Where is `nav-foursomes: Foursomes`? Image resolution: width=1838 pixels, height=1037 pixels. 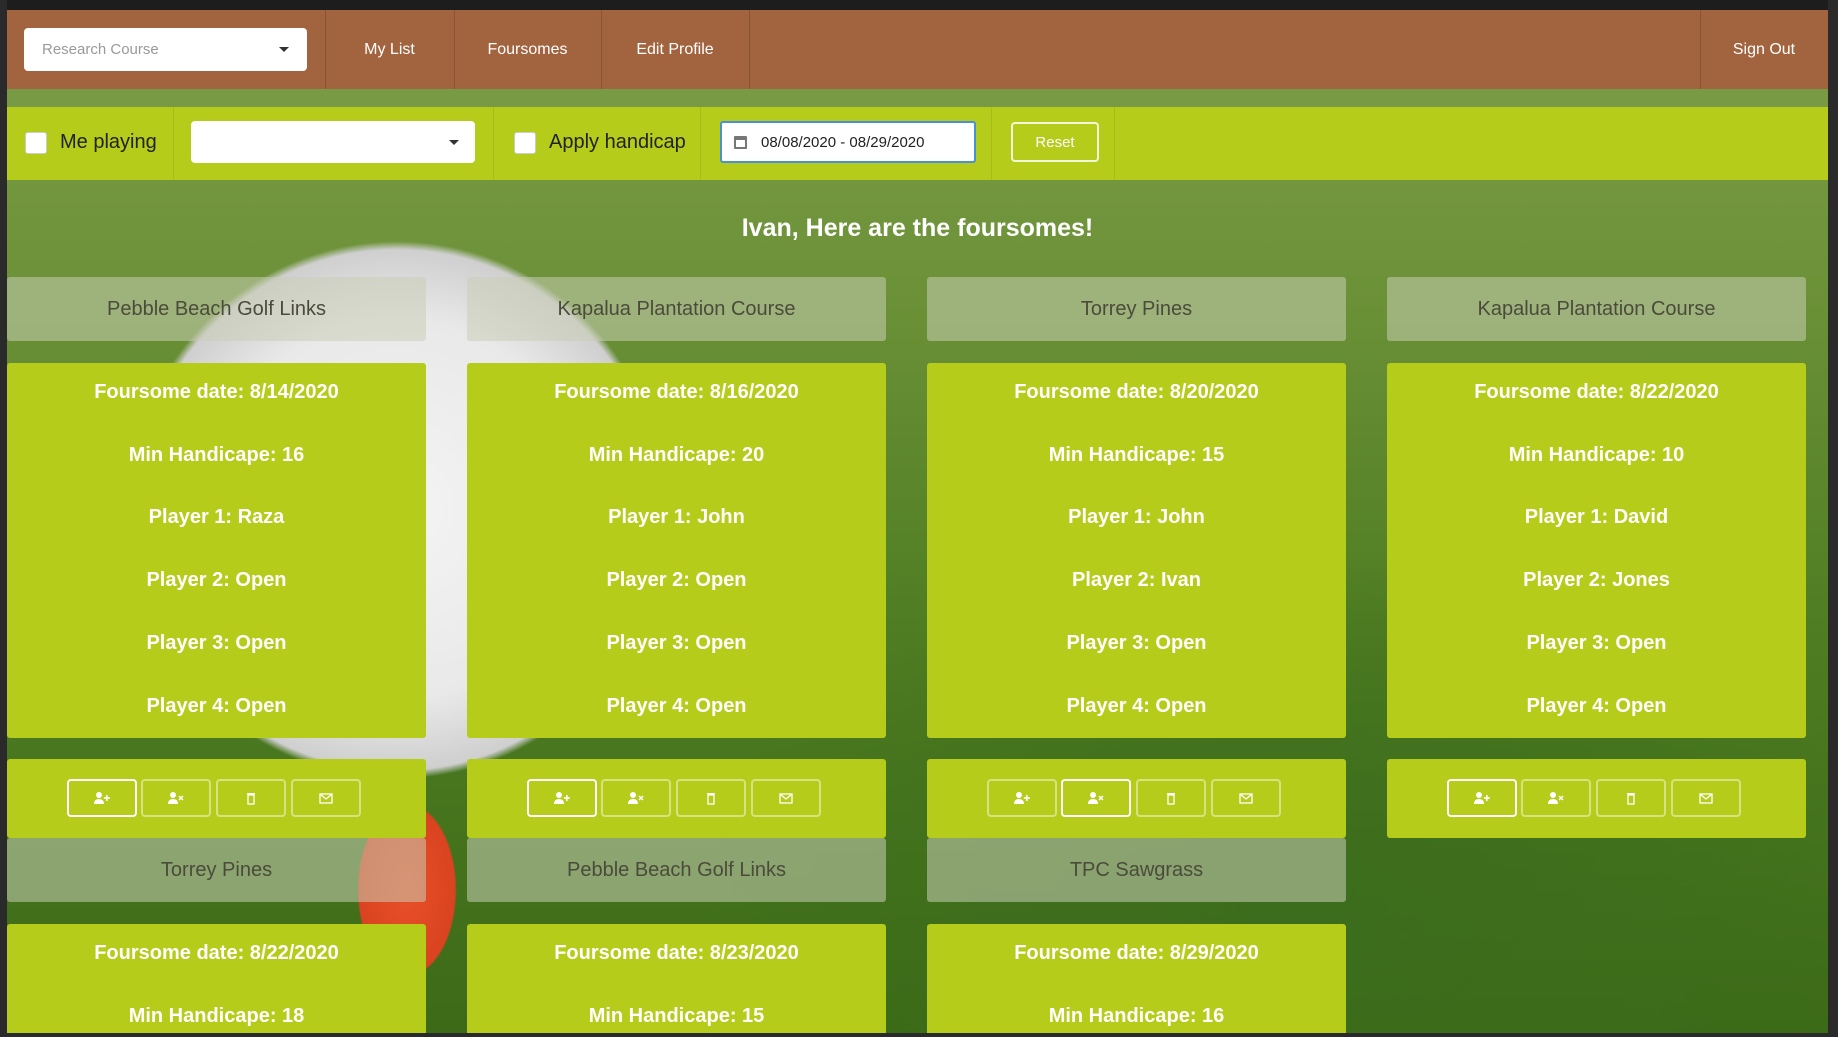
nav-foursomes: Foursomes is located at coordinates (527, 49).